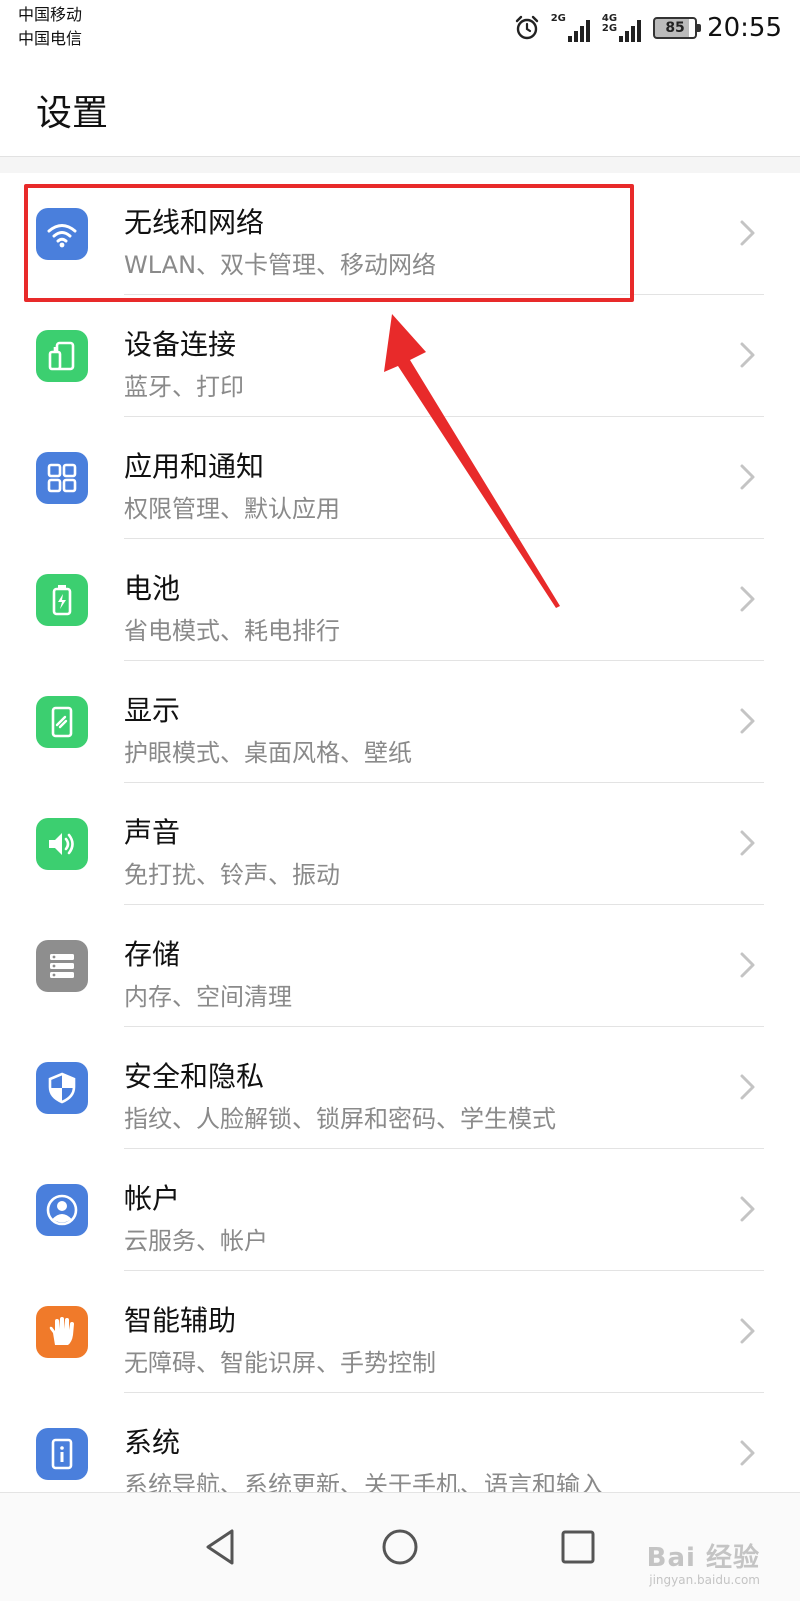  What do you see at coordinates (232, 875) in the screenshot?
I see `settings-item-subtitle: 免打扰、铃声、振动` at bounding box center [232, 875].